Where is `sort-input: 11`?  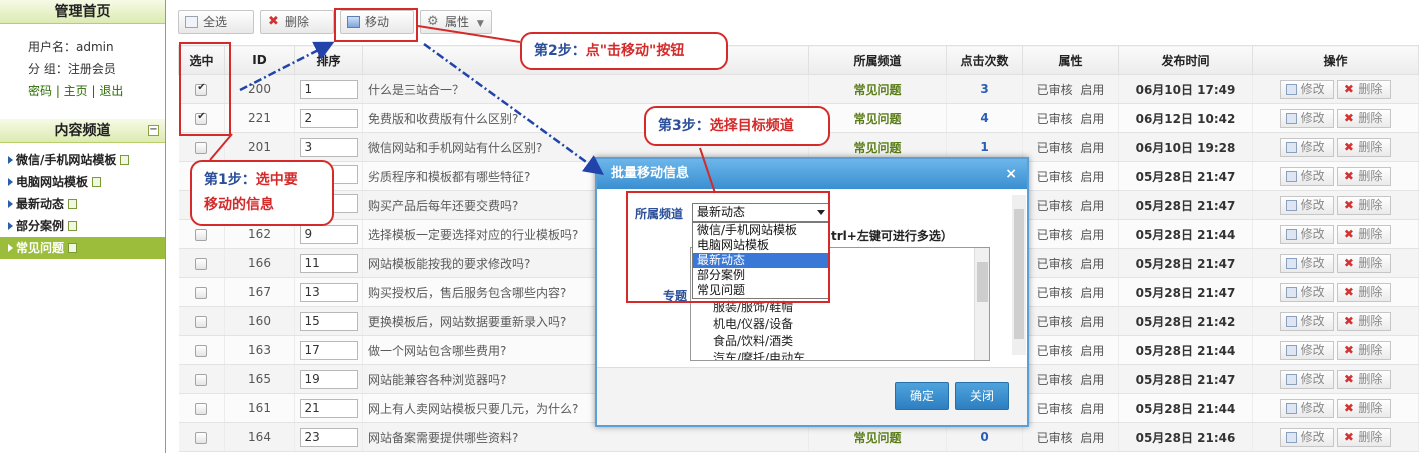
sort-input: 11 is located at coordinates (328, 263).